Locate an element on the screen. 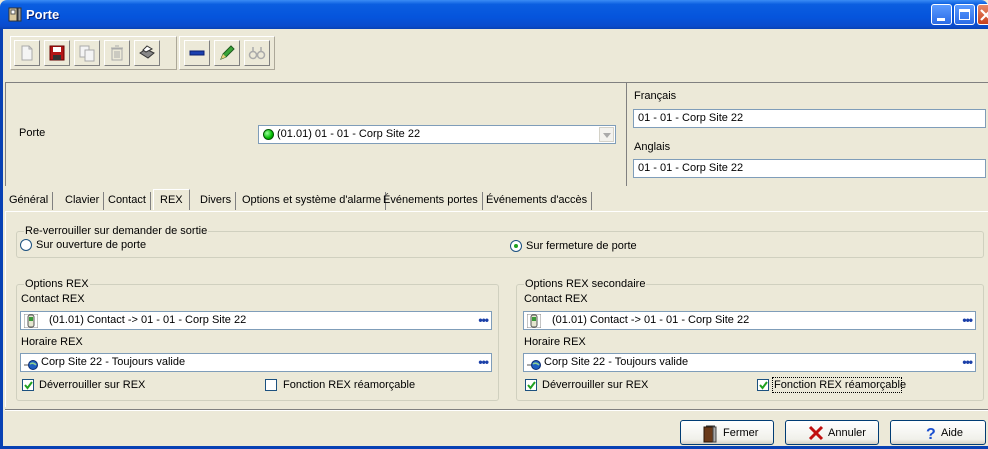 The width and height of the screenshot is (988, 449). status-online-icon is located at coordinates (268, 134).